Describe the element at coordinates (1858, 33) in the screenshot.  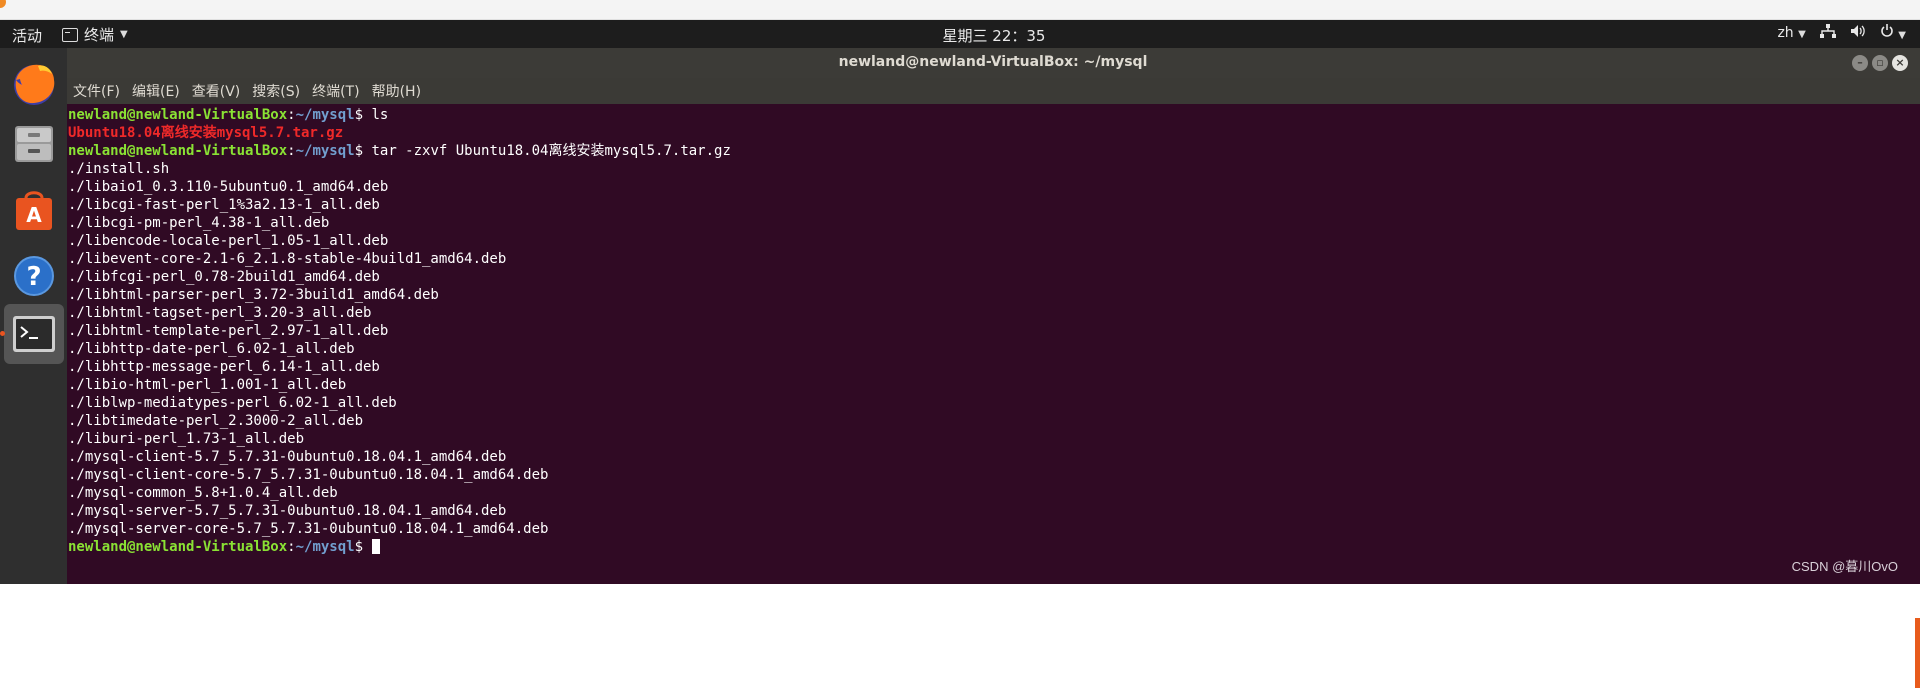
I see `volume-icon` at that location.